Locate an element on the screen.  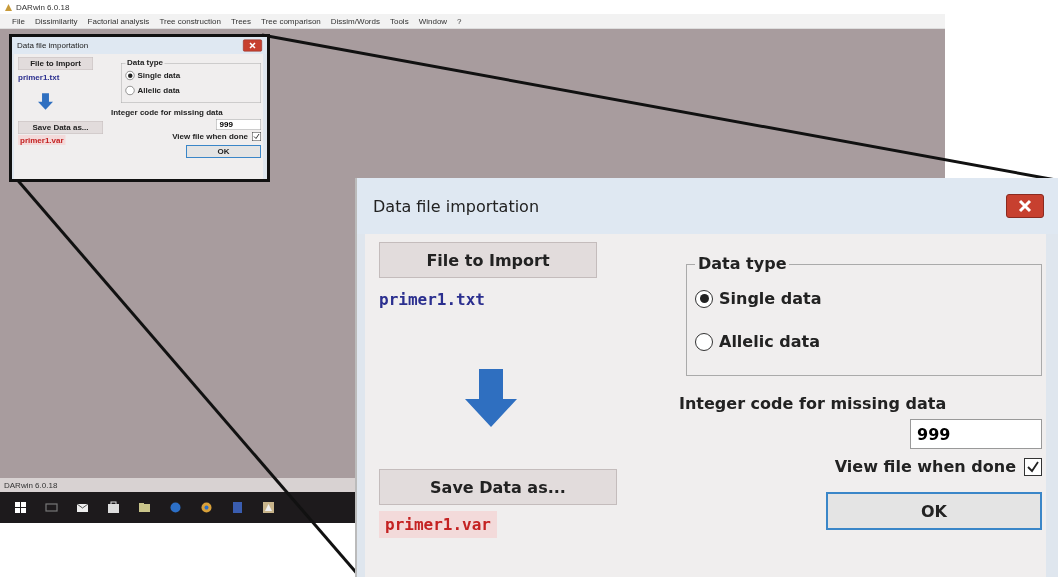
app-icon is located at coordinates (8, 7).